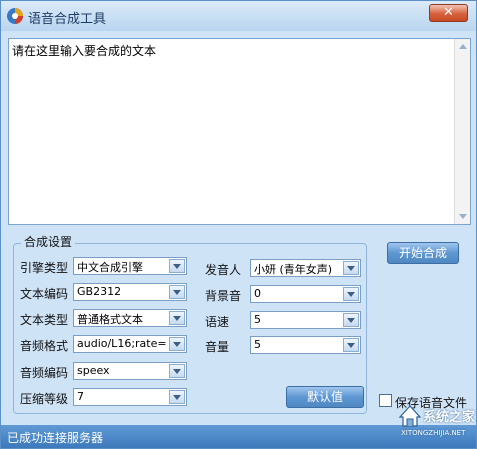 The image size is (477, 449). I want to click on save-audio-checkbox, so click(385, 400).